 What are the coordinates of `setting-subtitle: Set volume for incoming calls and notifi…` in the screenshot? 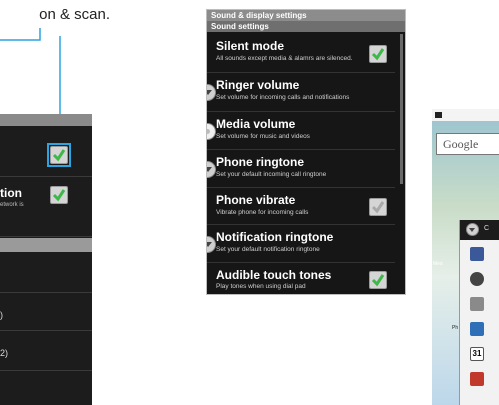 It's located at (283, 97).